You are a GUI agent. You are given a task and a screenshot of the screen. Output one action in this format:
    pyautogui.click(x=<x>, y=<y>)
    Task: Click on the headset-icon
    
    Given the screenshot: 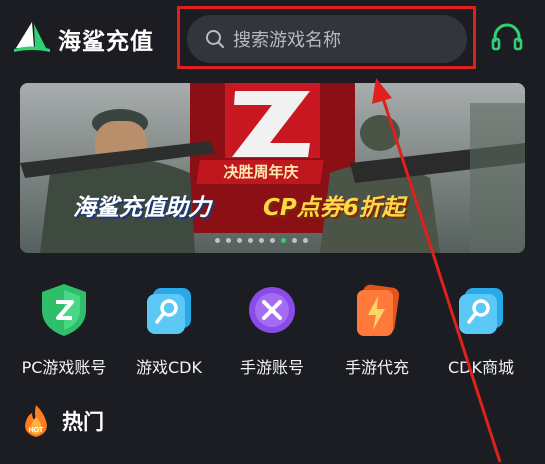 What is the action you would take?
    pyautogui.click(x=507, y=38)
    